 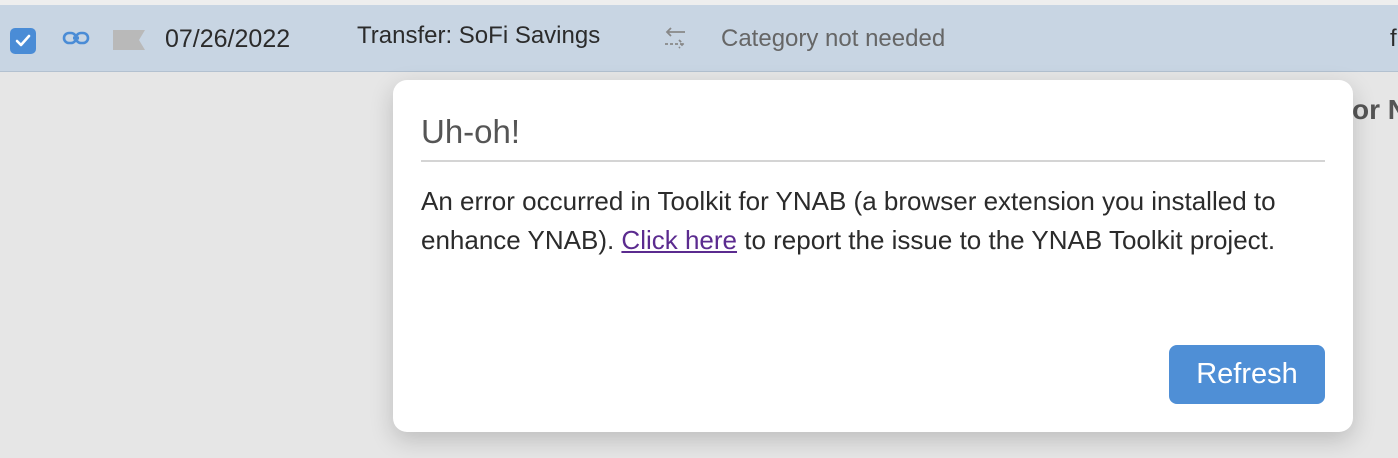 I want to click on modal-title: Uh-oh!, so click(x=873, y=137).